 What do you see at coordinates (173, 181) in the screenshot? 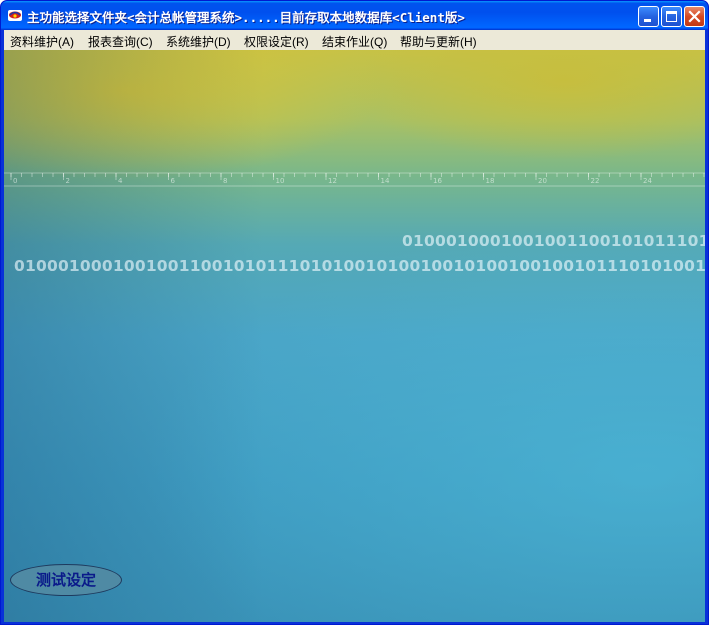
I see `ruler-label: 6` at bounding box center [173, 181].